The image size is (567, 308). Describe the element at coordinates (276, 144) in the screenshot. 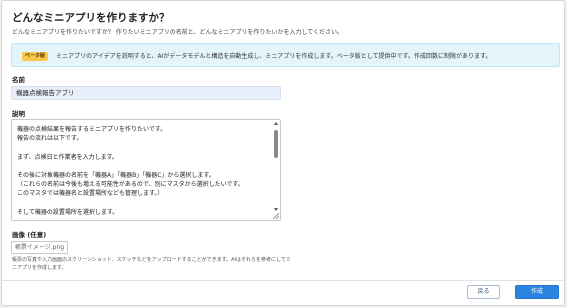

I see `scrollbar-thumb` at that location.